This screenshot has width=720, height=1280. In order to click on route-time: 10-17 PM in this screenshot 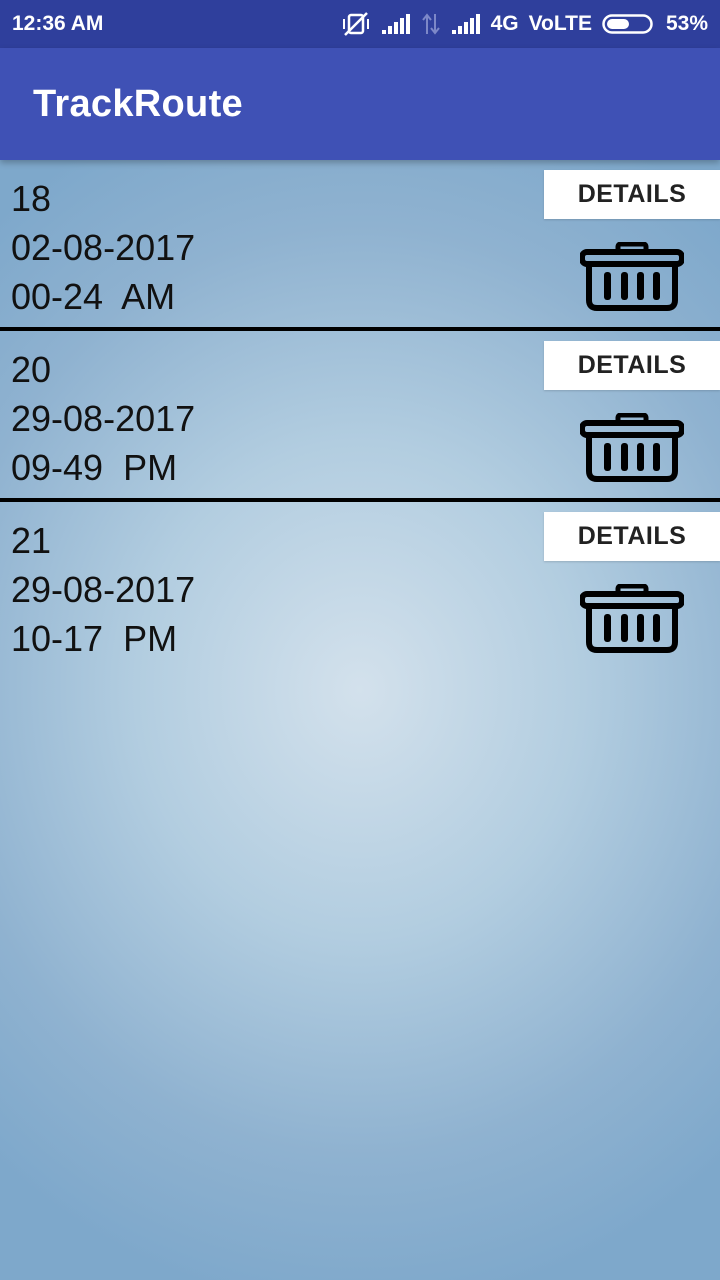, I will do `click(94, 638)`.